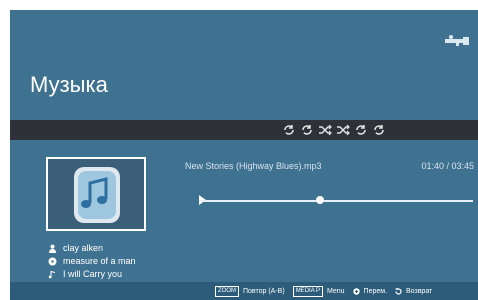 The image size is (478, 300). Describe the element at coordinates (289, 130) in the screenshot. I see `repeat-all-icon` at that location.